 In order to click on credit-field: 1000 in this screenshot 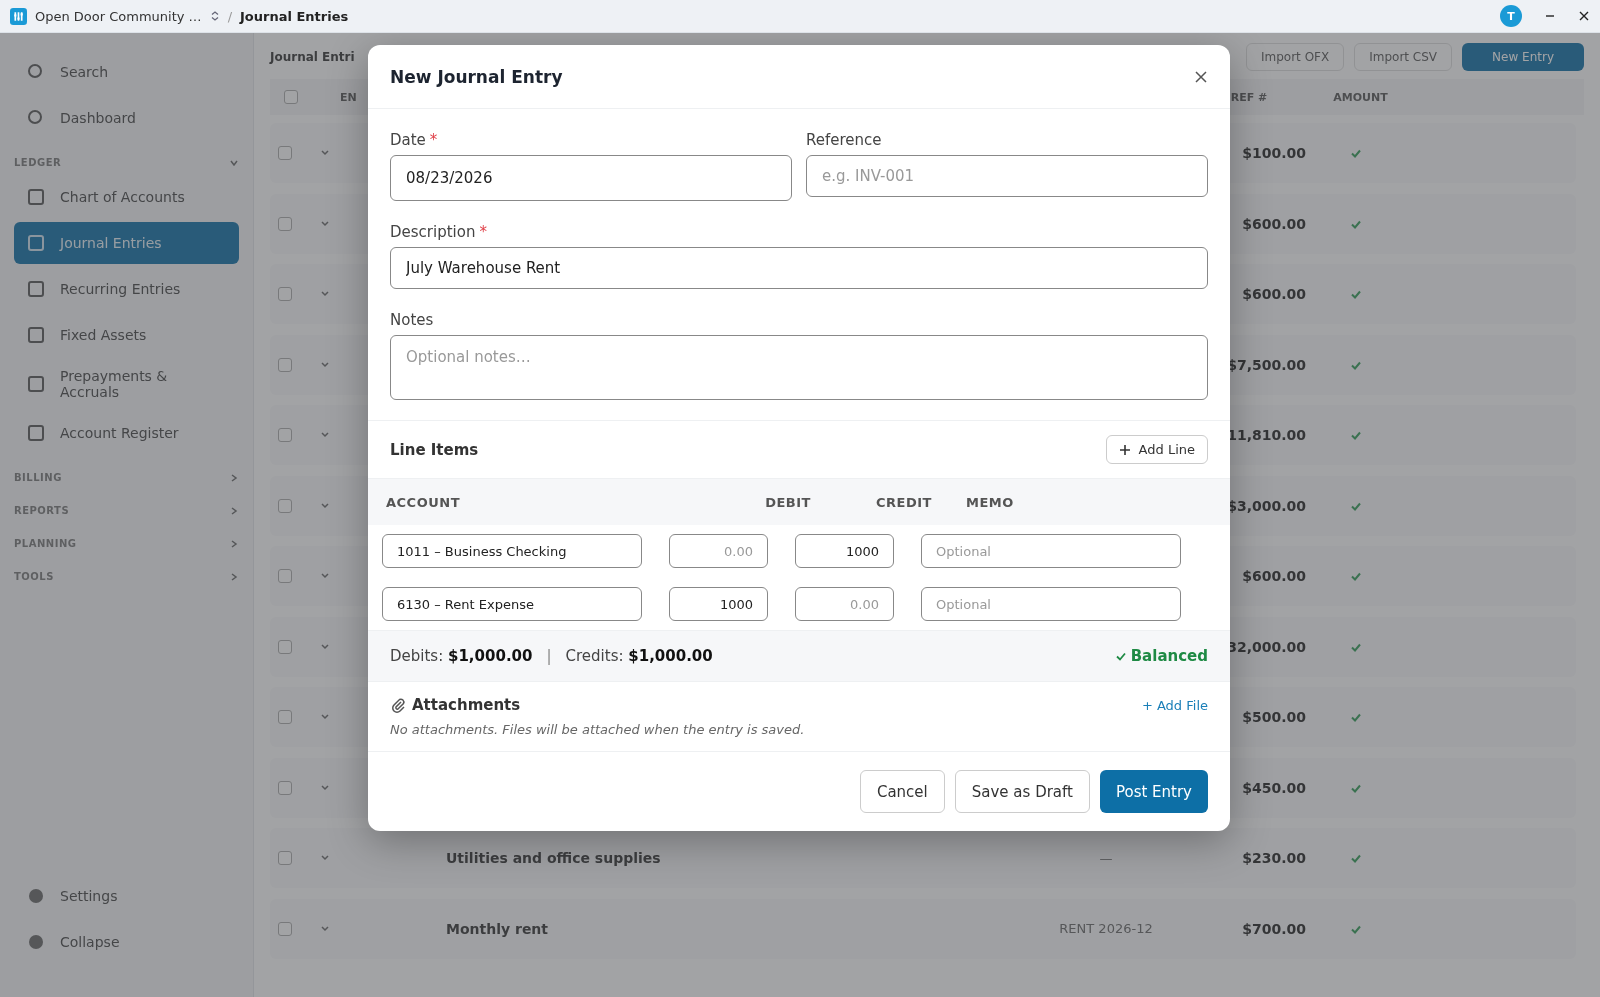, I will do `click(844, 551)`.